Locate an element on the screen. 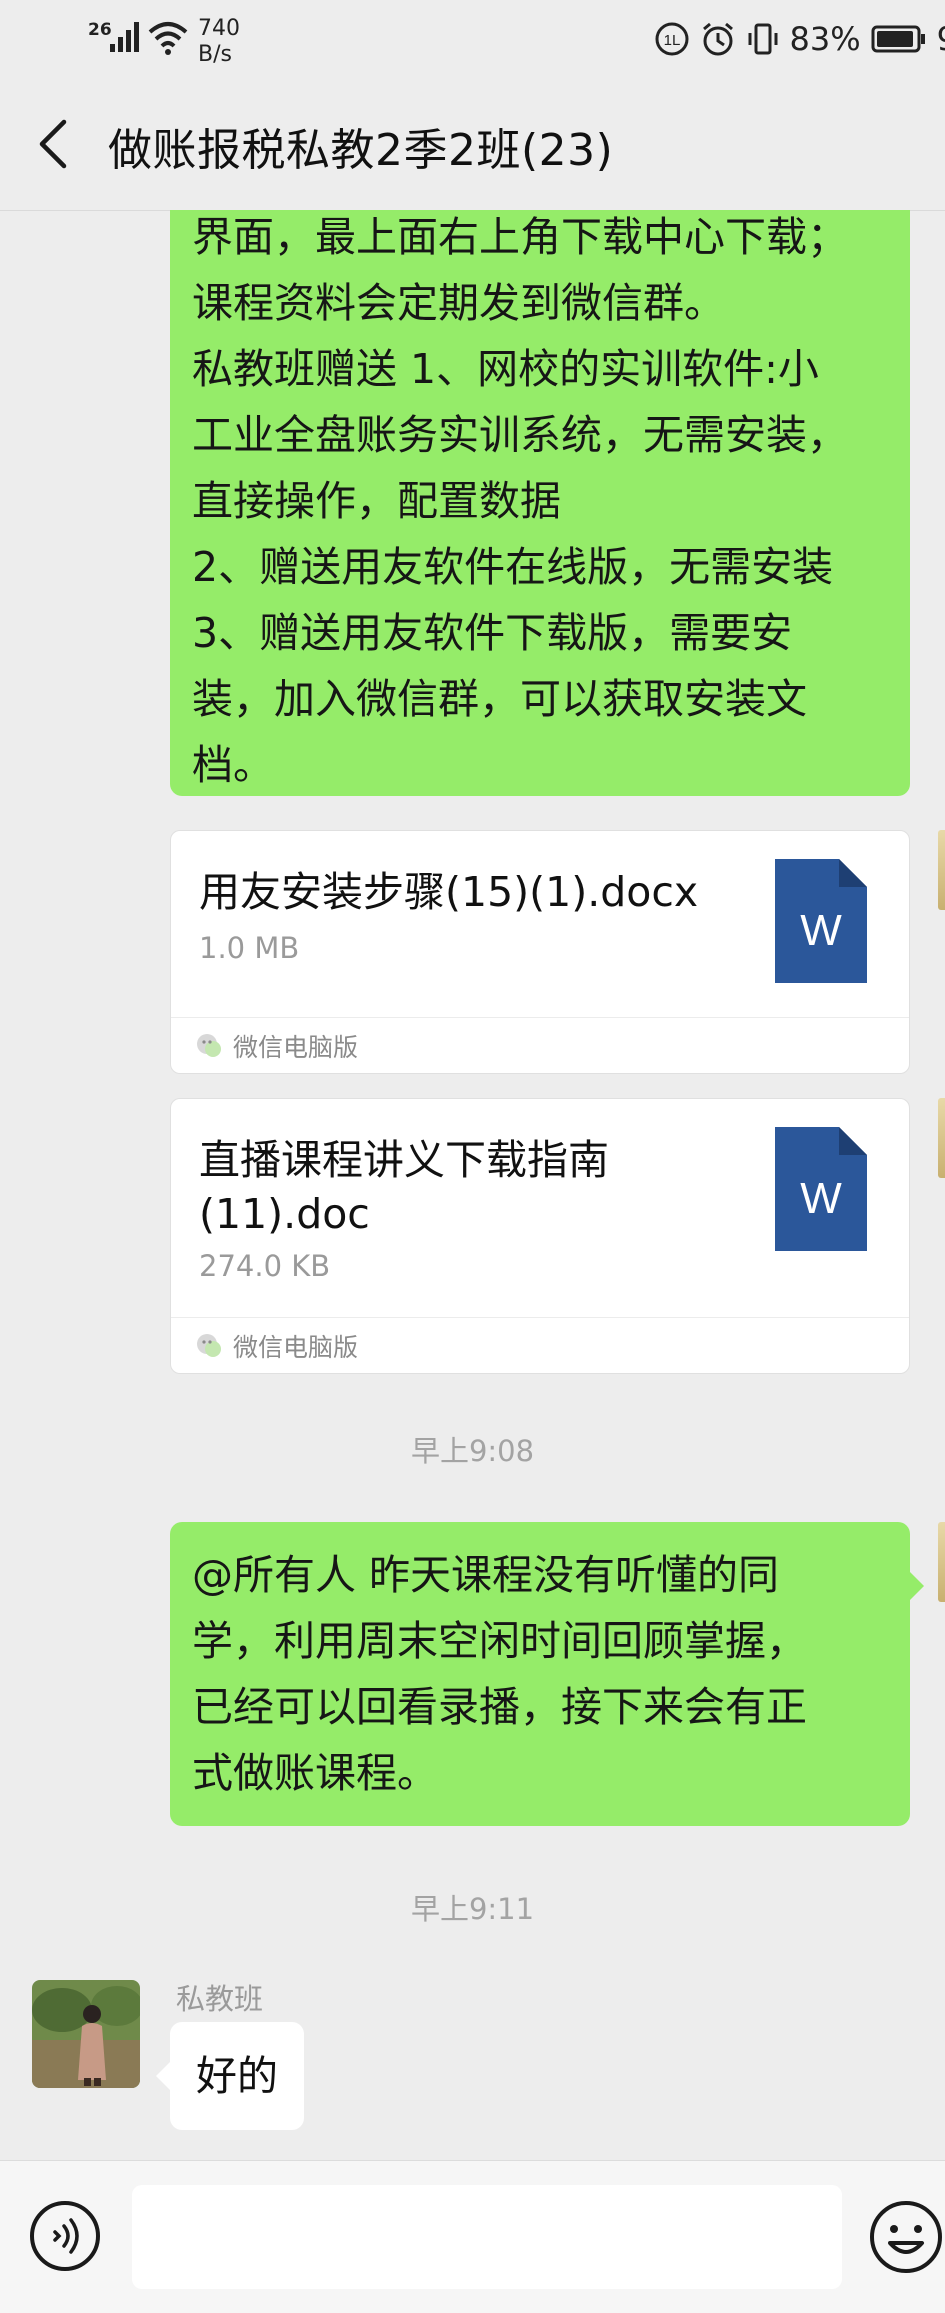  message-line: 直接操作，配置数据 is located at coordinates (376, 501).